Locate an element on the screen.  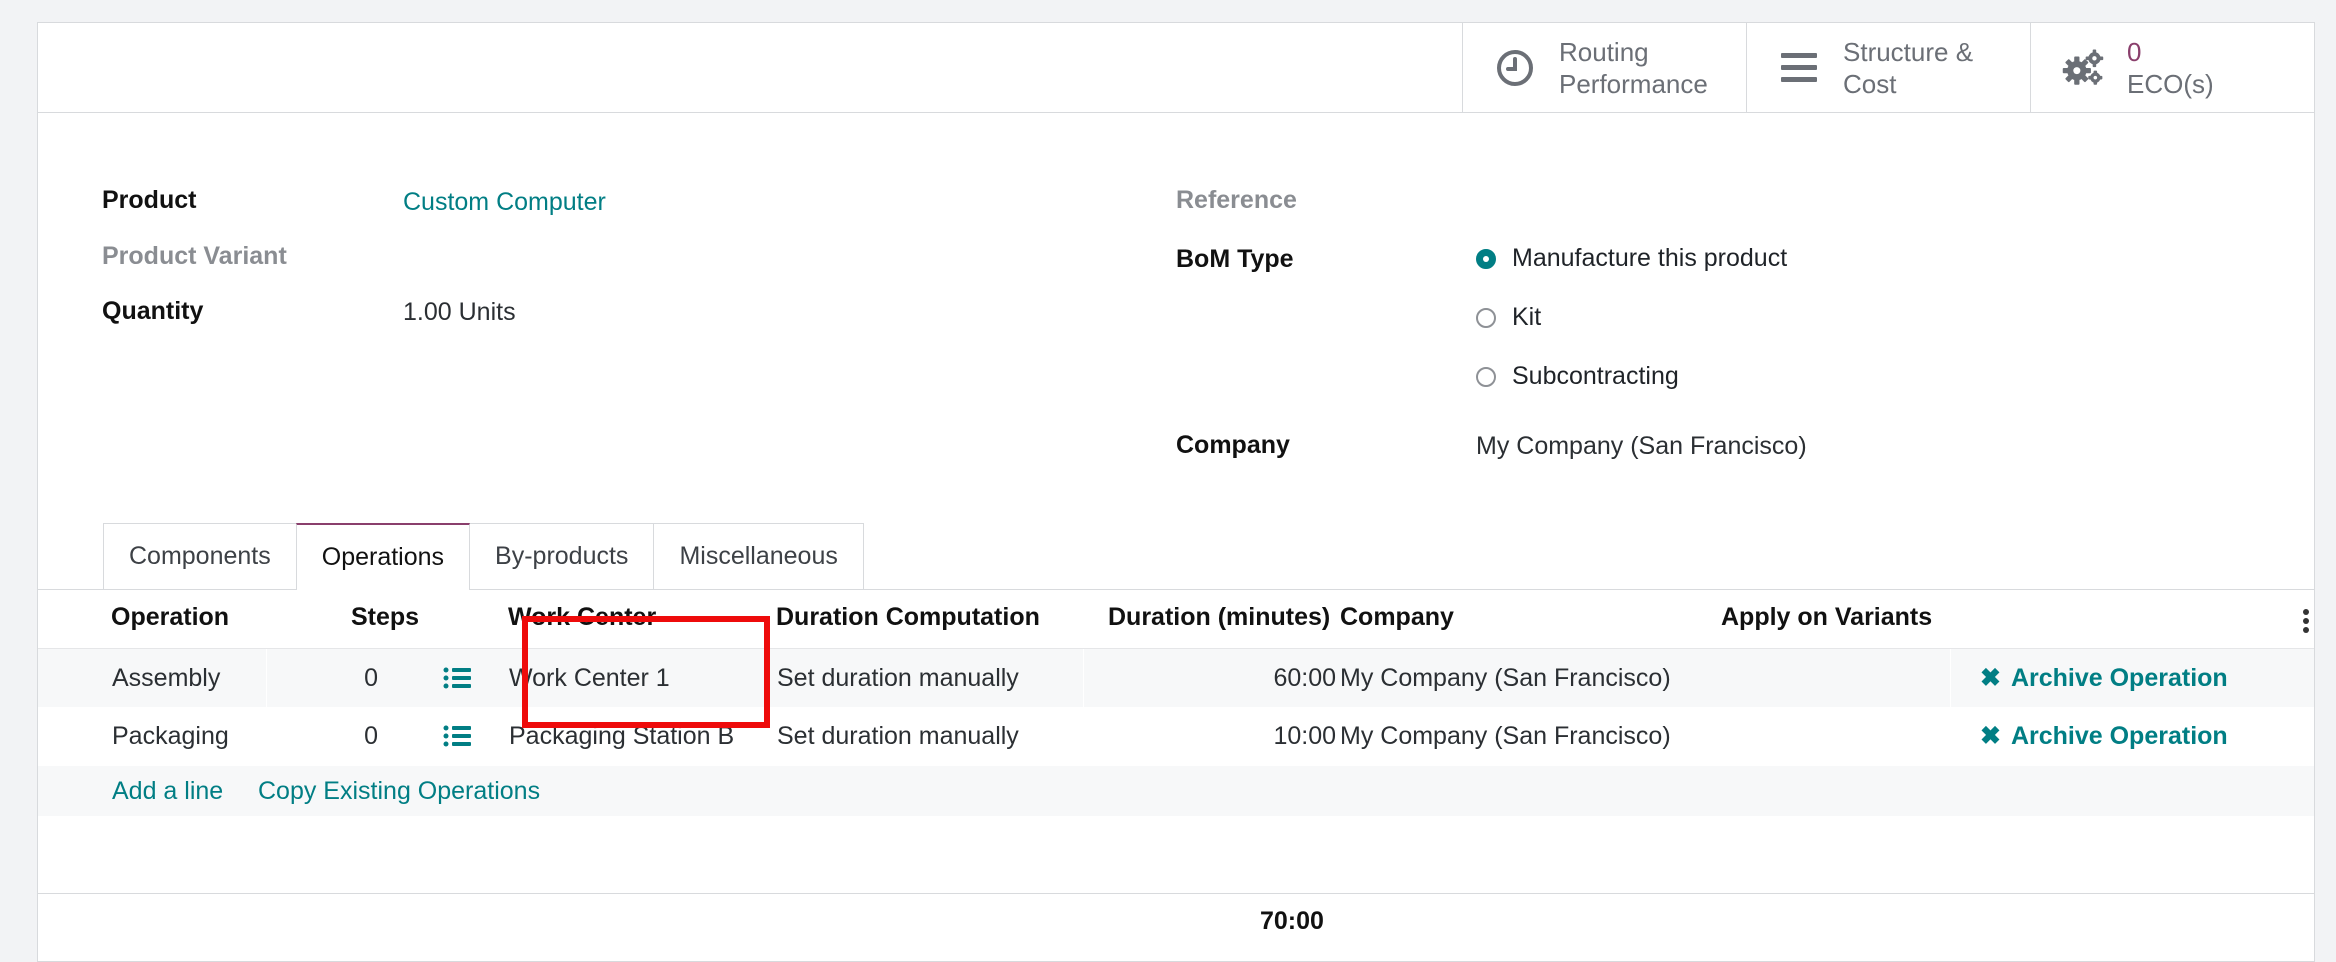
duration-cell: 60:00 is located at coordinates (1237, 678).